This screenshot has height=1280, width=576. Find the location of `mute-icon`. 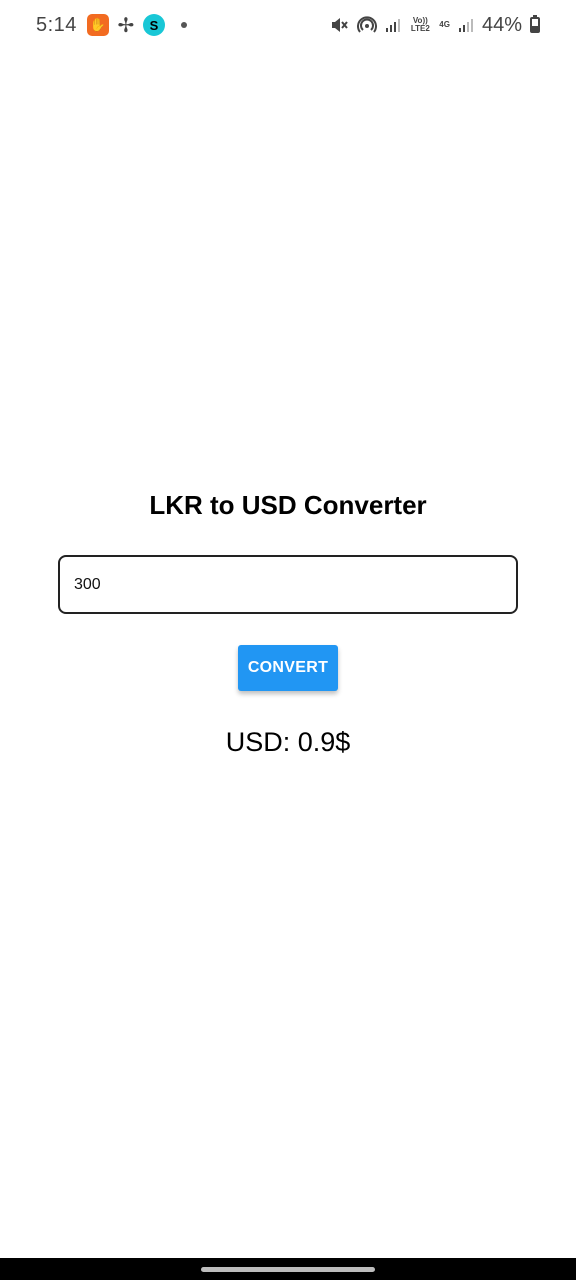

mute-icon is located at coordinates (339, 25).